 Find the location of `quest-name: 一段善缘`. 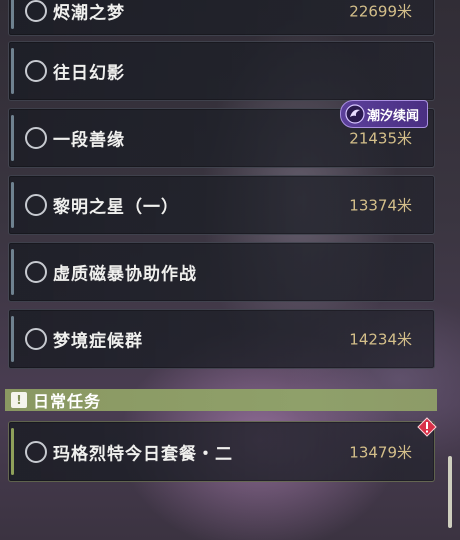

quest-name: 一段善缘 is located at coordinates (89, 140).